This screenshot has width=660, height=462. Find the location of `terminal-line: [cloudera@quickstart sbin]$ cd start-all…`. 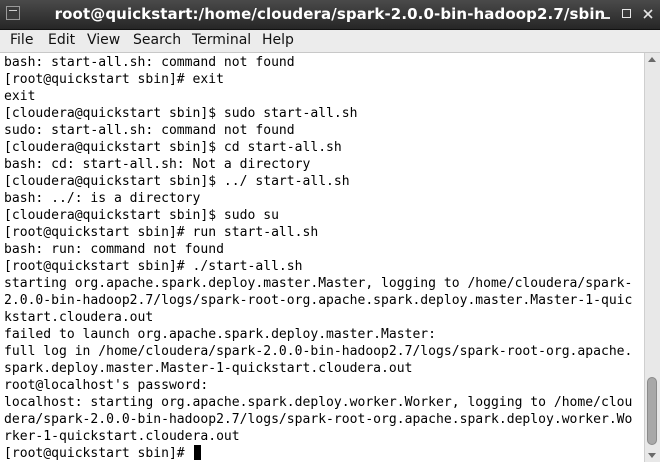

terminal-line: [cloudera@quickstart sbin]$ cd start-all… is located at coordinates (173, 147).